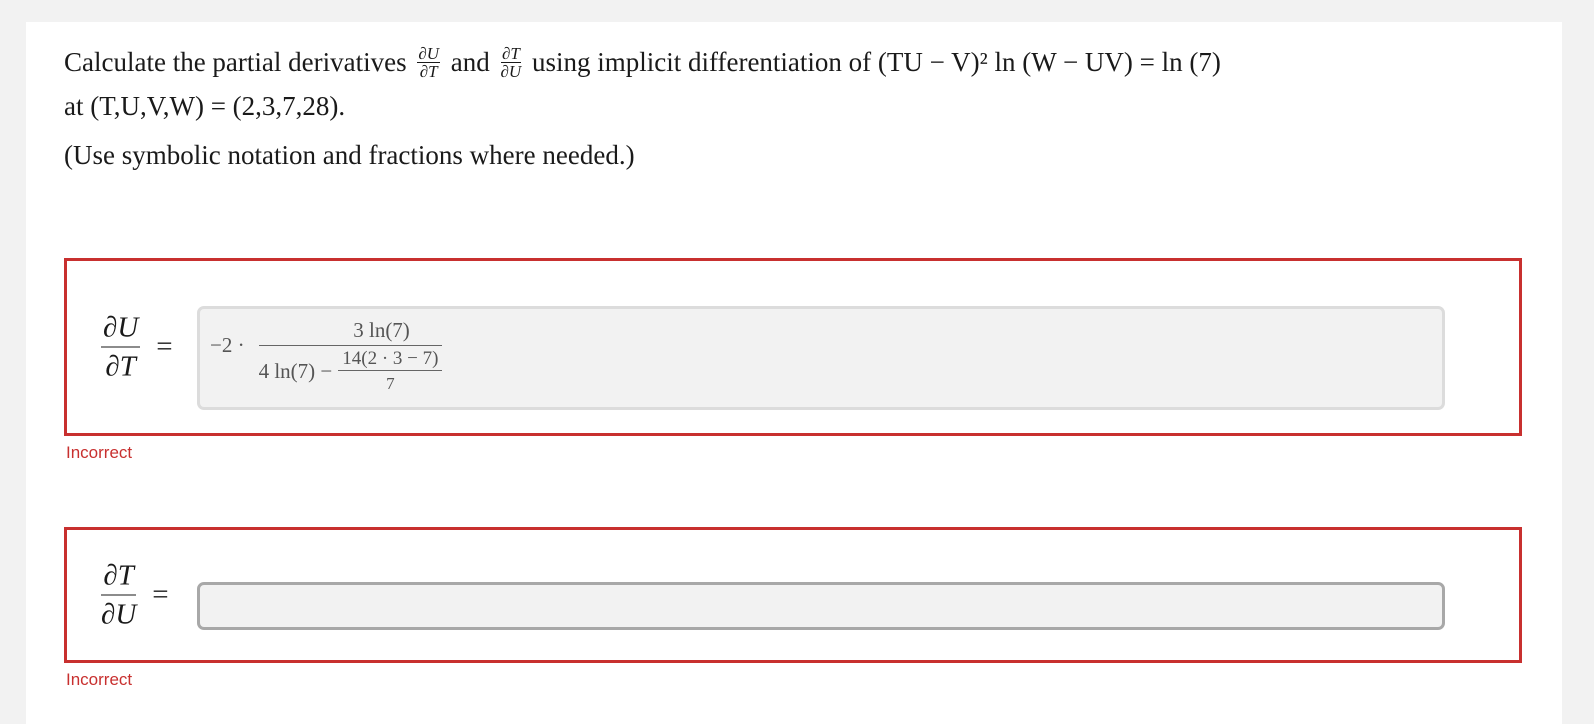 The image size is (1594, 724). Describe the element at coordinates (121, 347) in the screenshot. I see `lhs-fraction: ∂U ∂T` at that location.